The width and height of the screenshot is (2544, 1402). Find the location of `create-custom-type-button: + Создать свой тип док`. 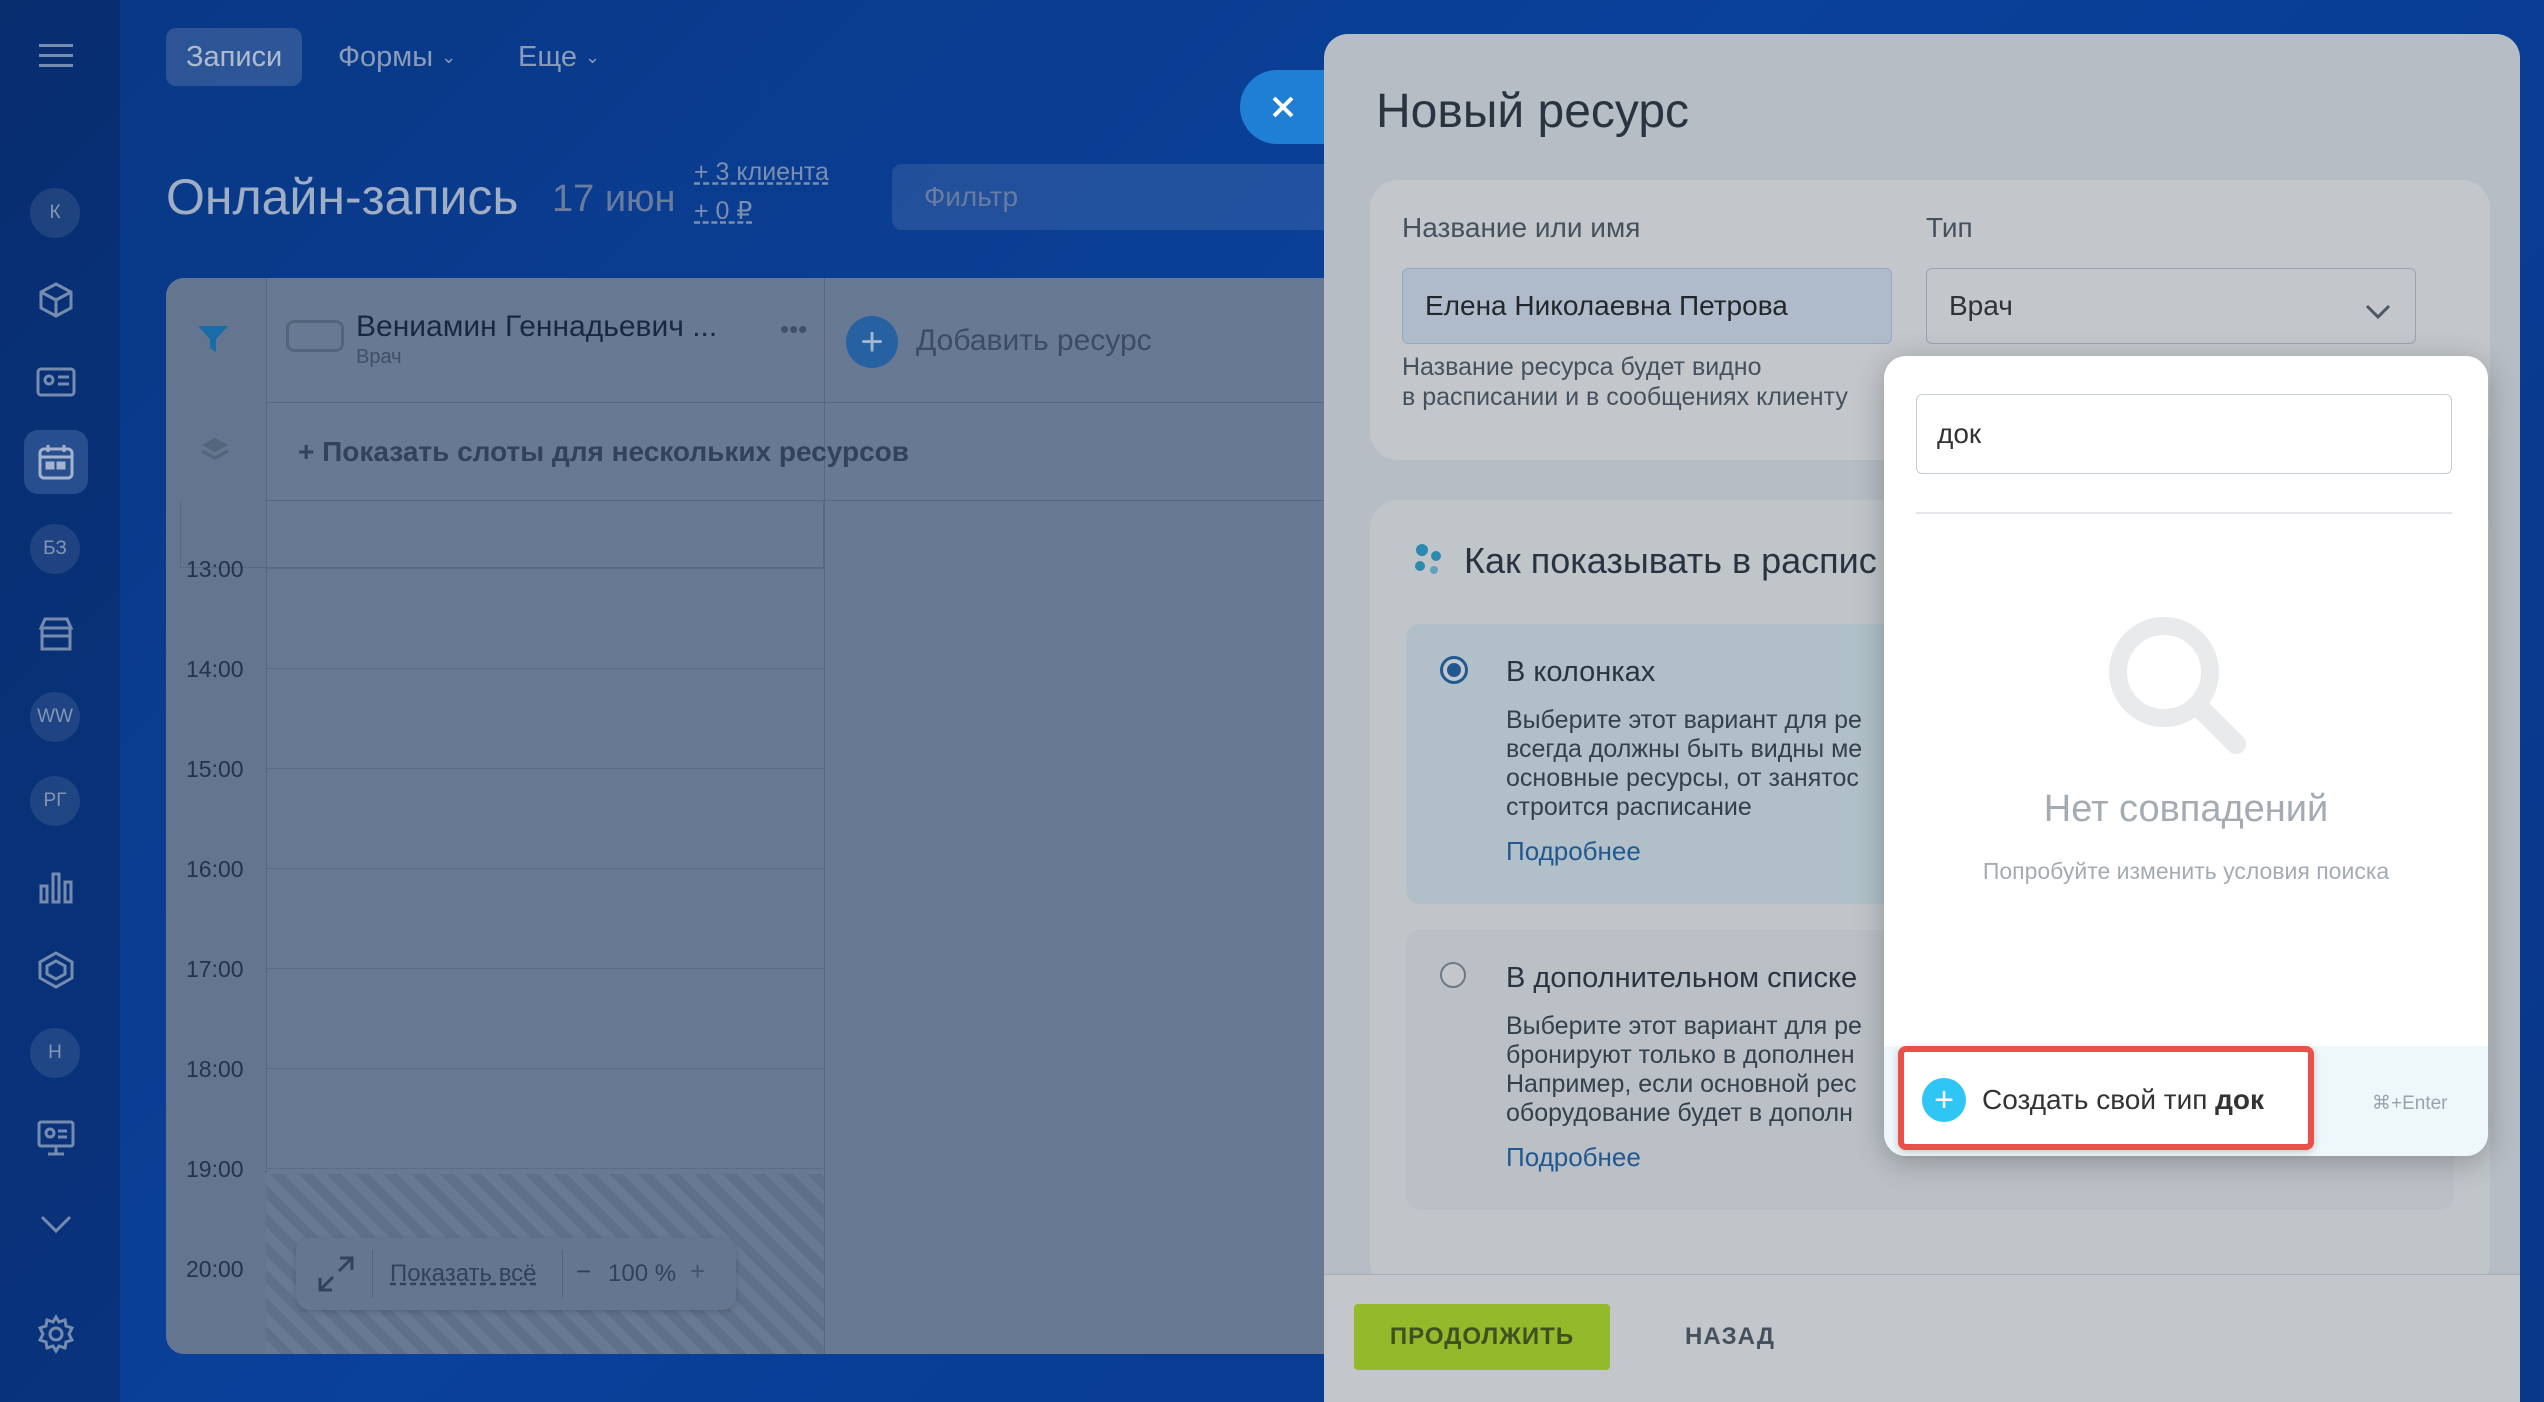

create-custom-type-button: + Создать свой тип док is located at coordinates (2106, 1098).